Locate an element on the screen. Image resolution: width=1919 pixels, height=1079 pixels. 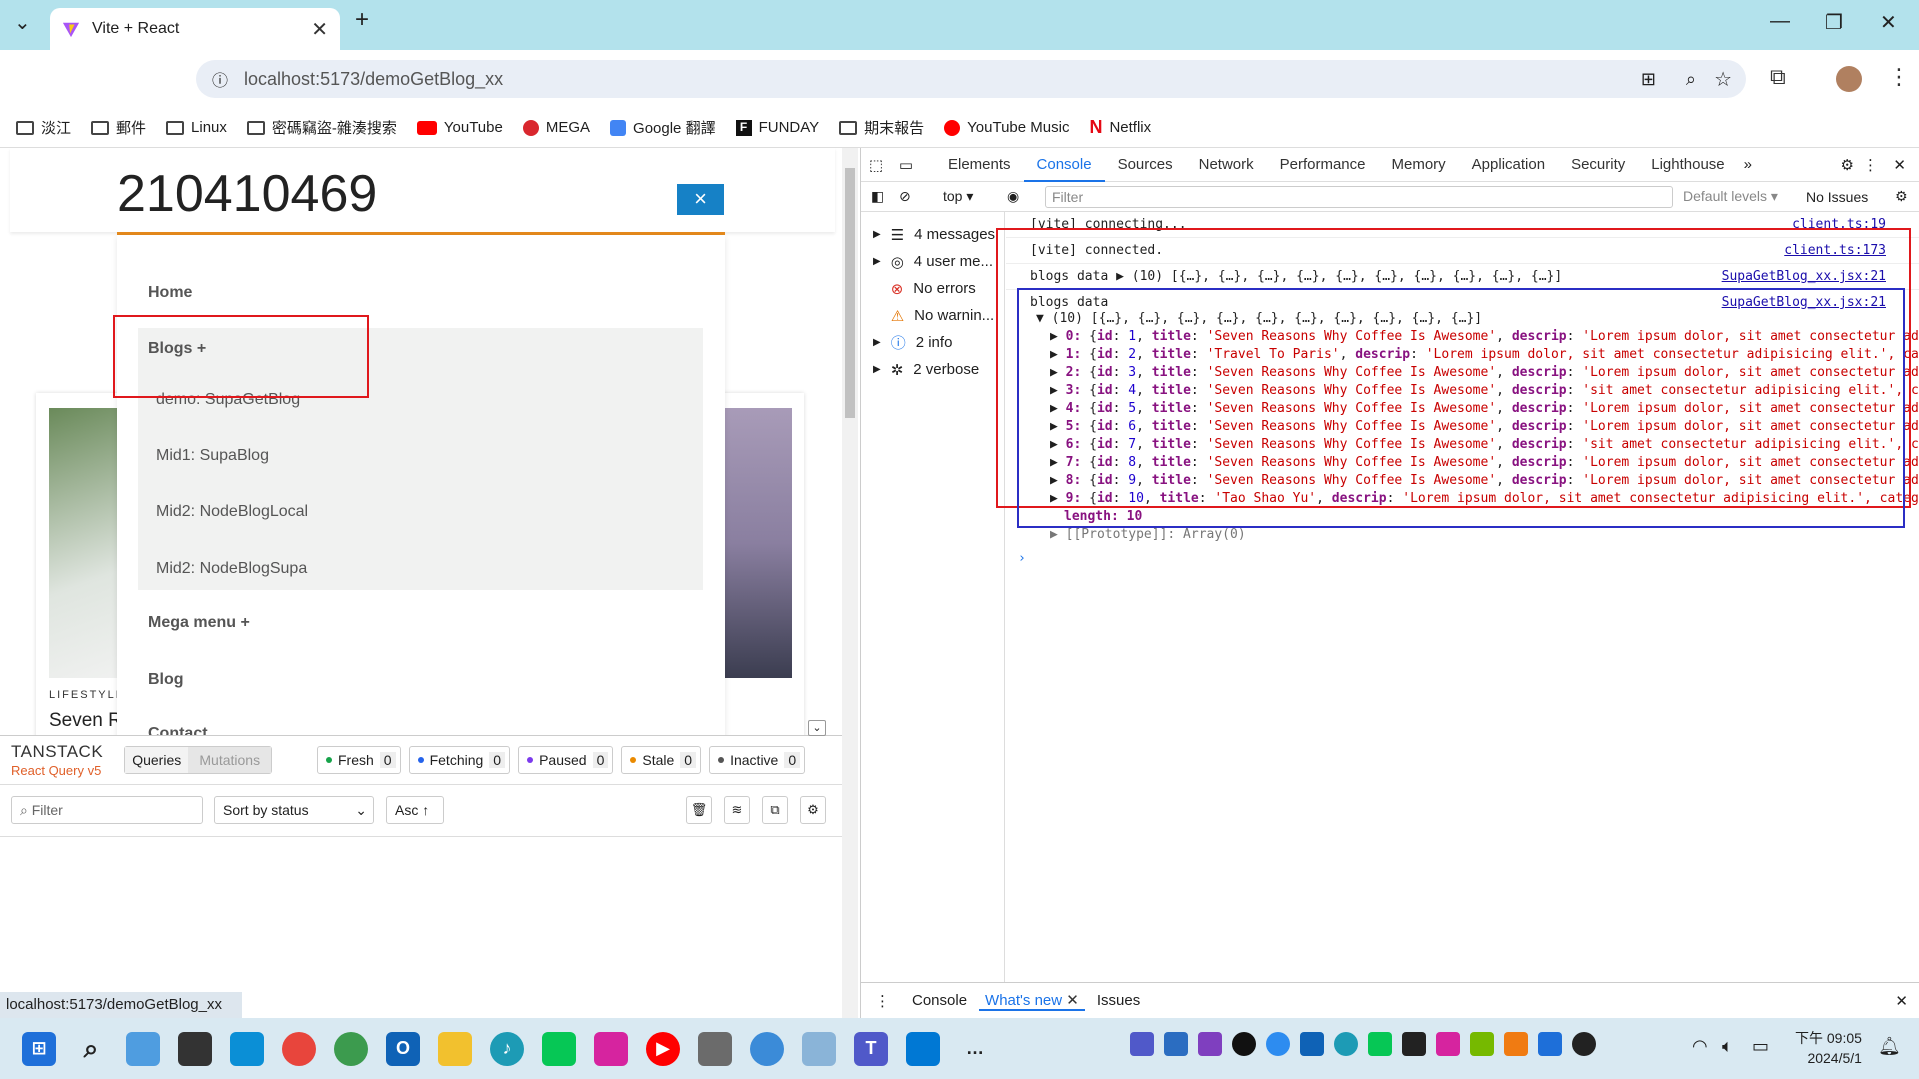
tray-onenote-icon is located at coordinates (1210, 1044).